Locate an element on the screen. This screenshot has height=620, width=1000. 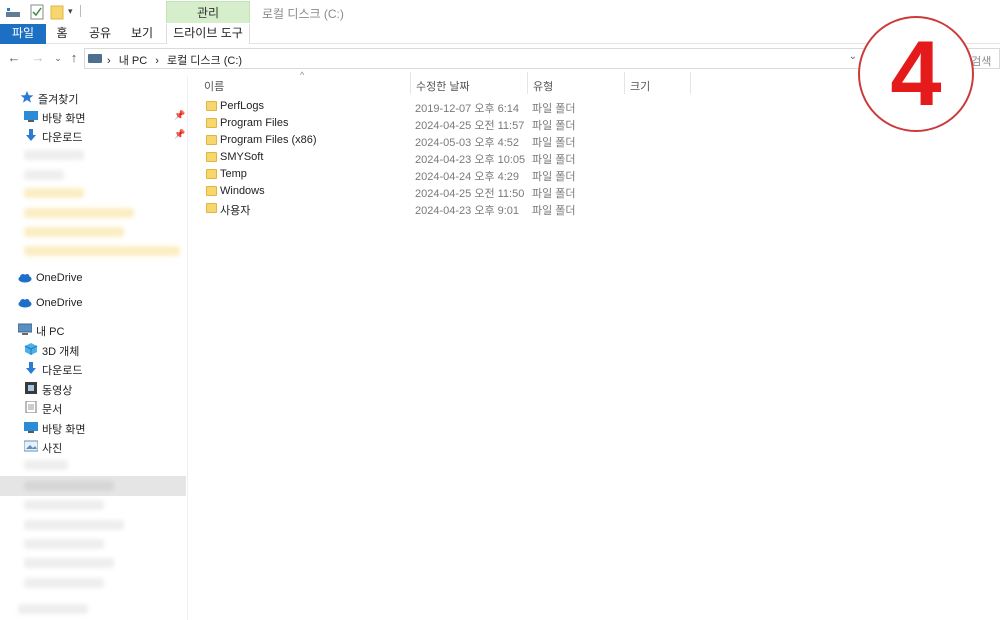
column-size: 크기 is located at coordinates (640, 86).